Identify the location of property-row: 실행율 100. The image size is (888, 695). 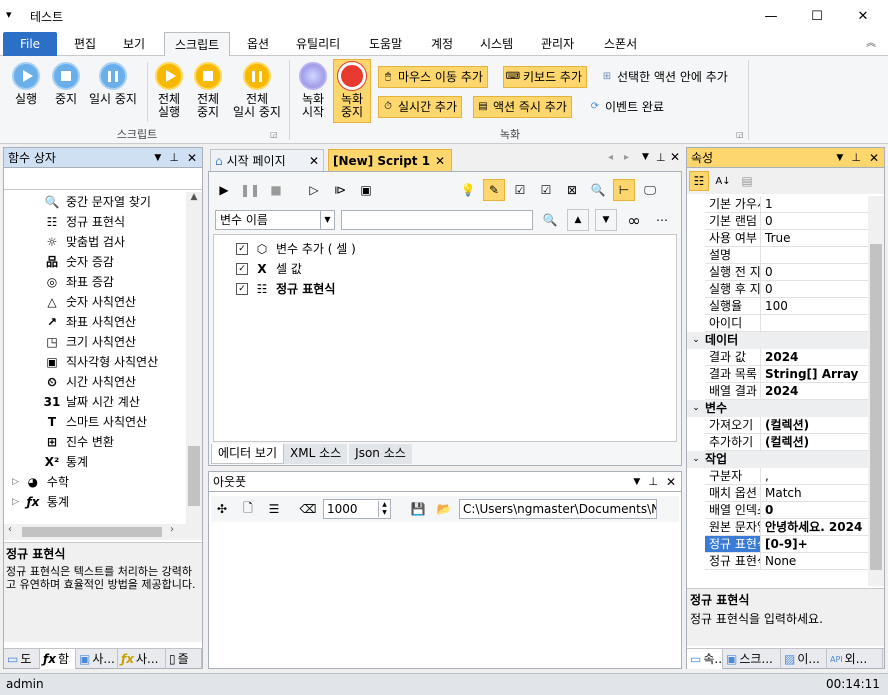
(777, 306).